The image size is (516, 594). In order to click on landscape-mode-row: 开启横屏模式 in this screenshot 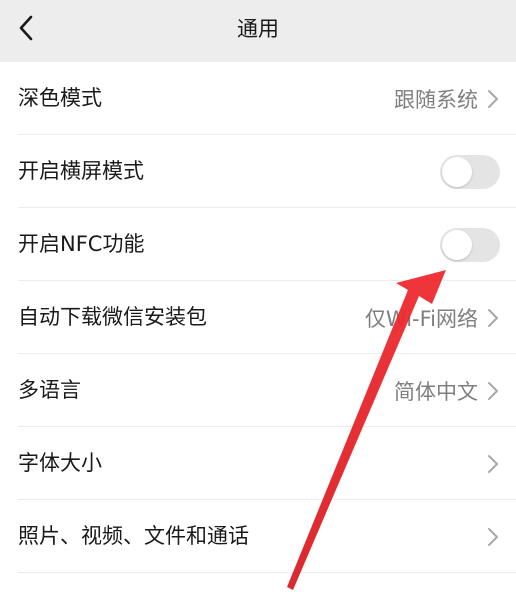, I will do `click(258, 171)`.